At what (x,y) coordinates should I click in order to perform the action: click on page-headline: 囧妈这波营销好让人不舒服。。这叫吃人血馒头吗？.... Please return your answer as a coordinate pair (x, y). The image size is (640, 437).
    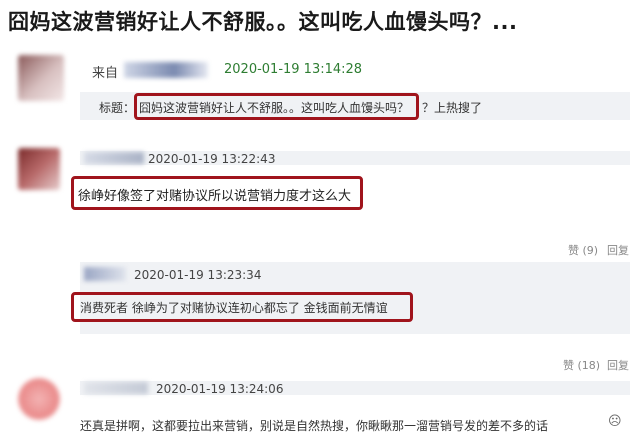
    Looking at the image, I should click on (263, 22).